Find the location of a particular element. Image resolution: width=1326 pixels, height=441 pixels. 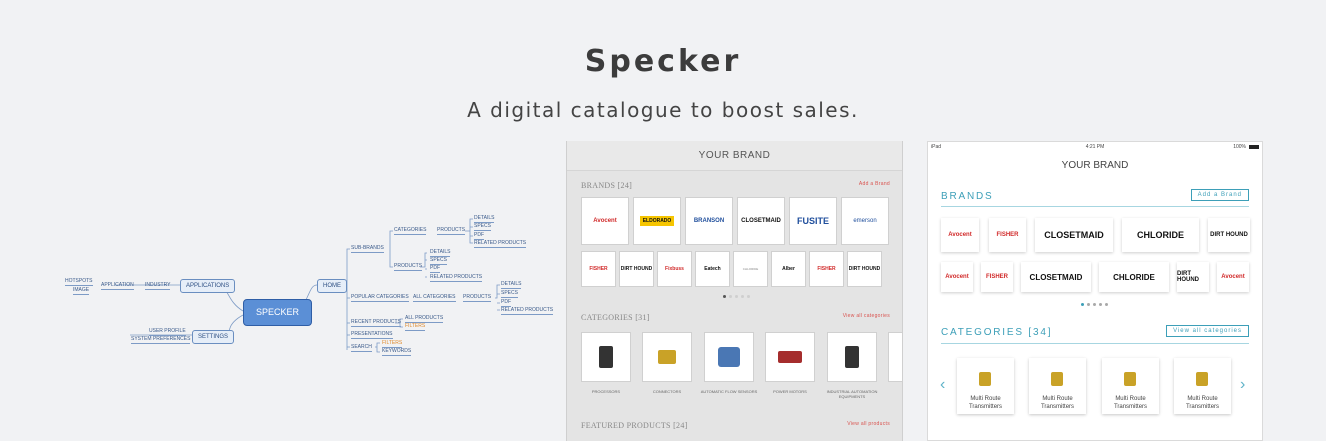

mm-applications: APPLICATIONS is located at coordinates (208, 286).